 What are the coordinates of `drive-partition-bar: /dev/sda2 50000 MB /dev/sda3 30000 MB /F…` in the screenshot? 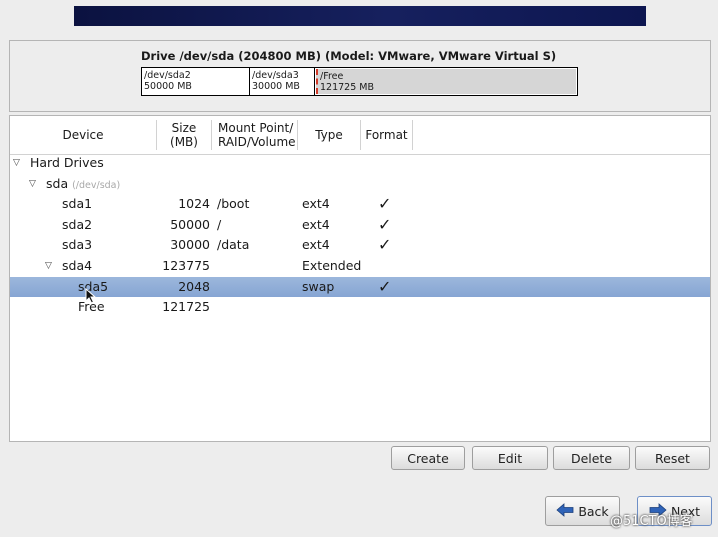 It's located at (359, 81).